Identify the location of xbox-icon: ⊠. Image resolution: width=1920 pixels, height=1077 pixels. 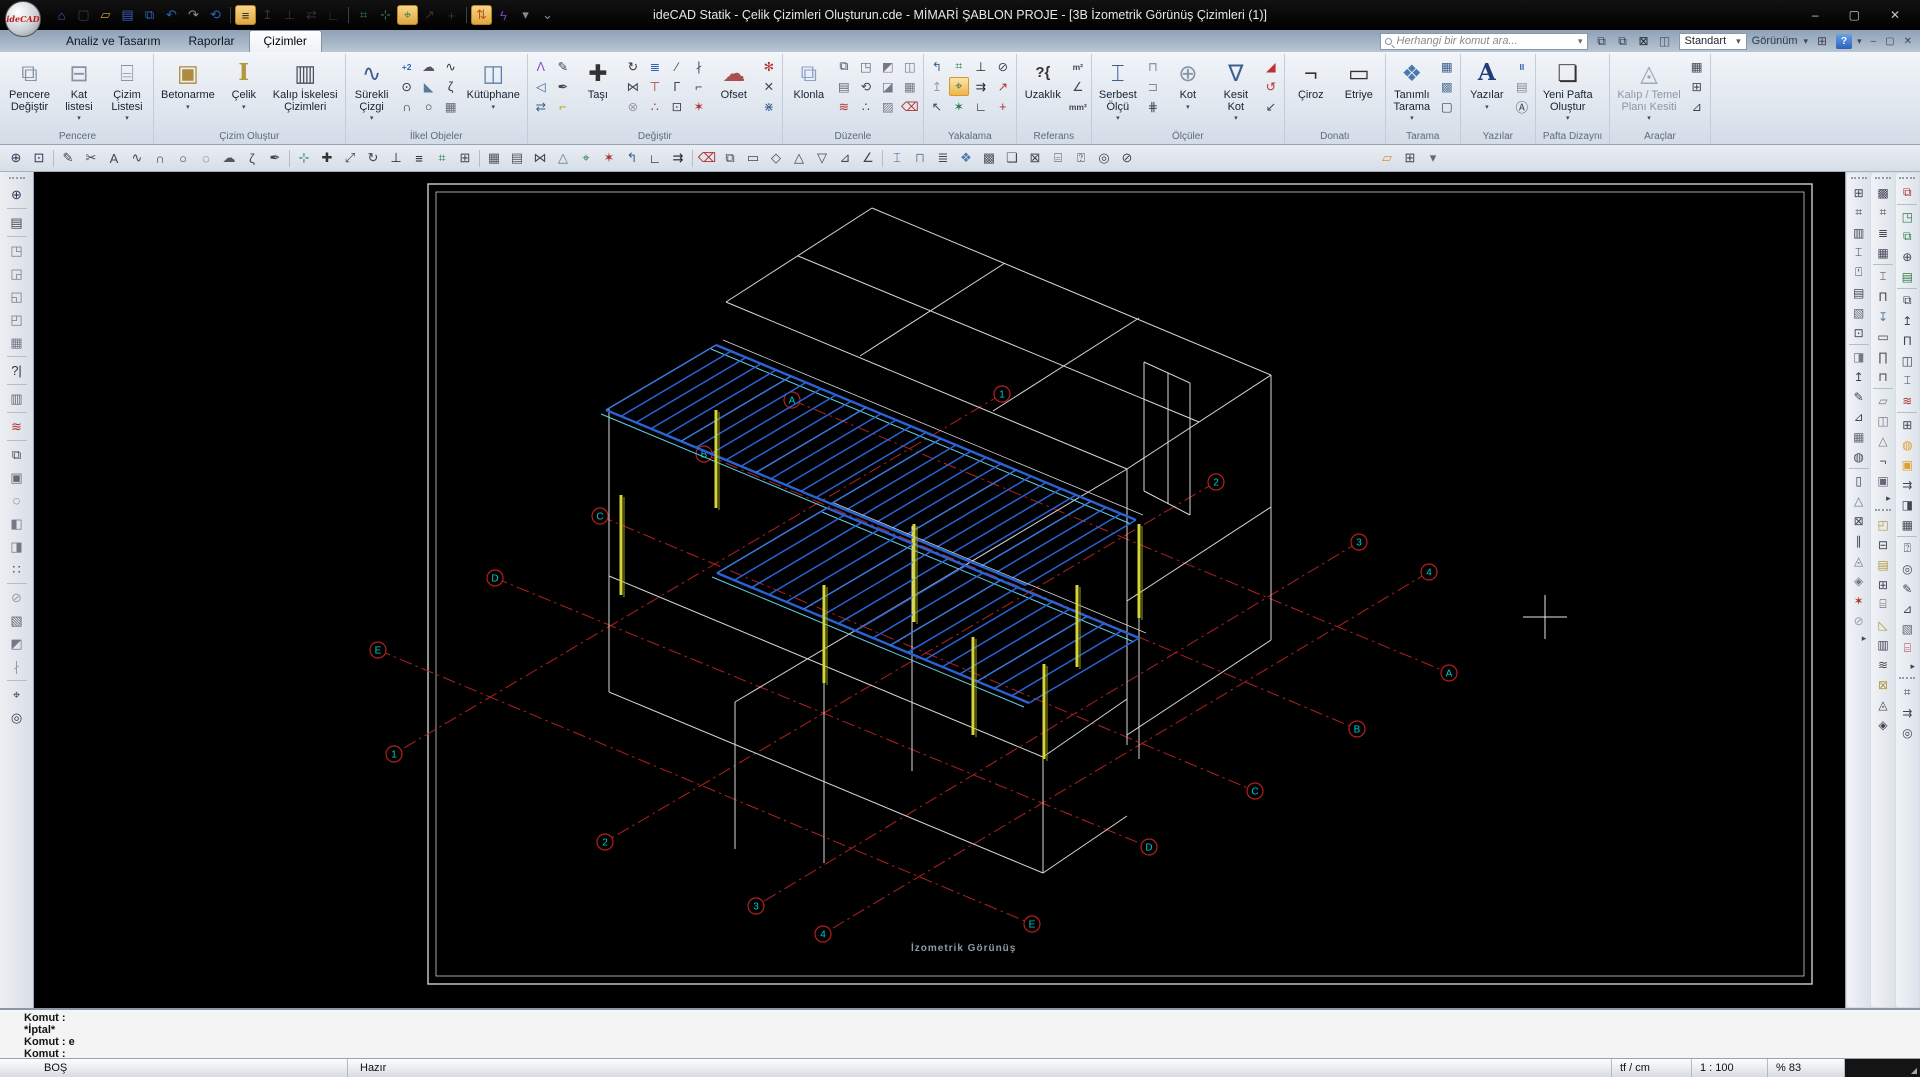
(1882, 684).